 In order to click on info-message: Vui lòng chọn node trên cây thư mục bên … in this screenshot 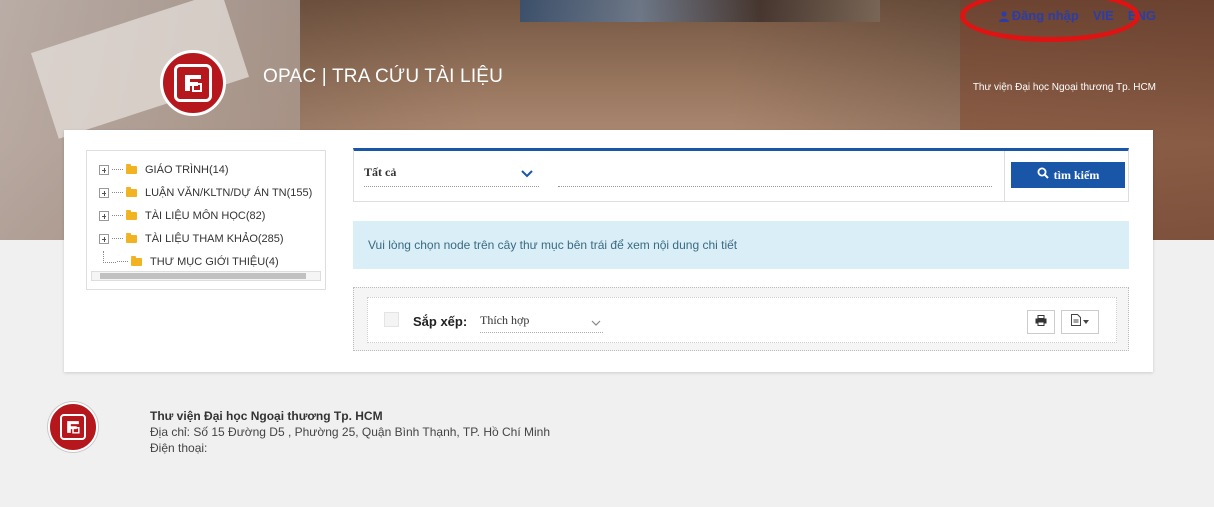, I will do `click(741, 245)`.